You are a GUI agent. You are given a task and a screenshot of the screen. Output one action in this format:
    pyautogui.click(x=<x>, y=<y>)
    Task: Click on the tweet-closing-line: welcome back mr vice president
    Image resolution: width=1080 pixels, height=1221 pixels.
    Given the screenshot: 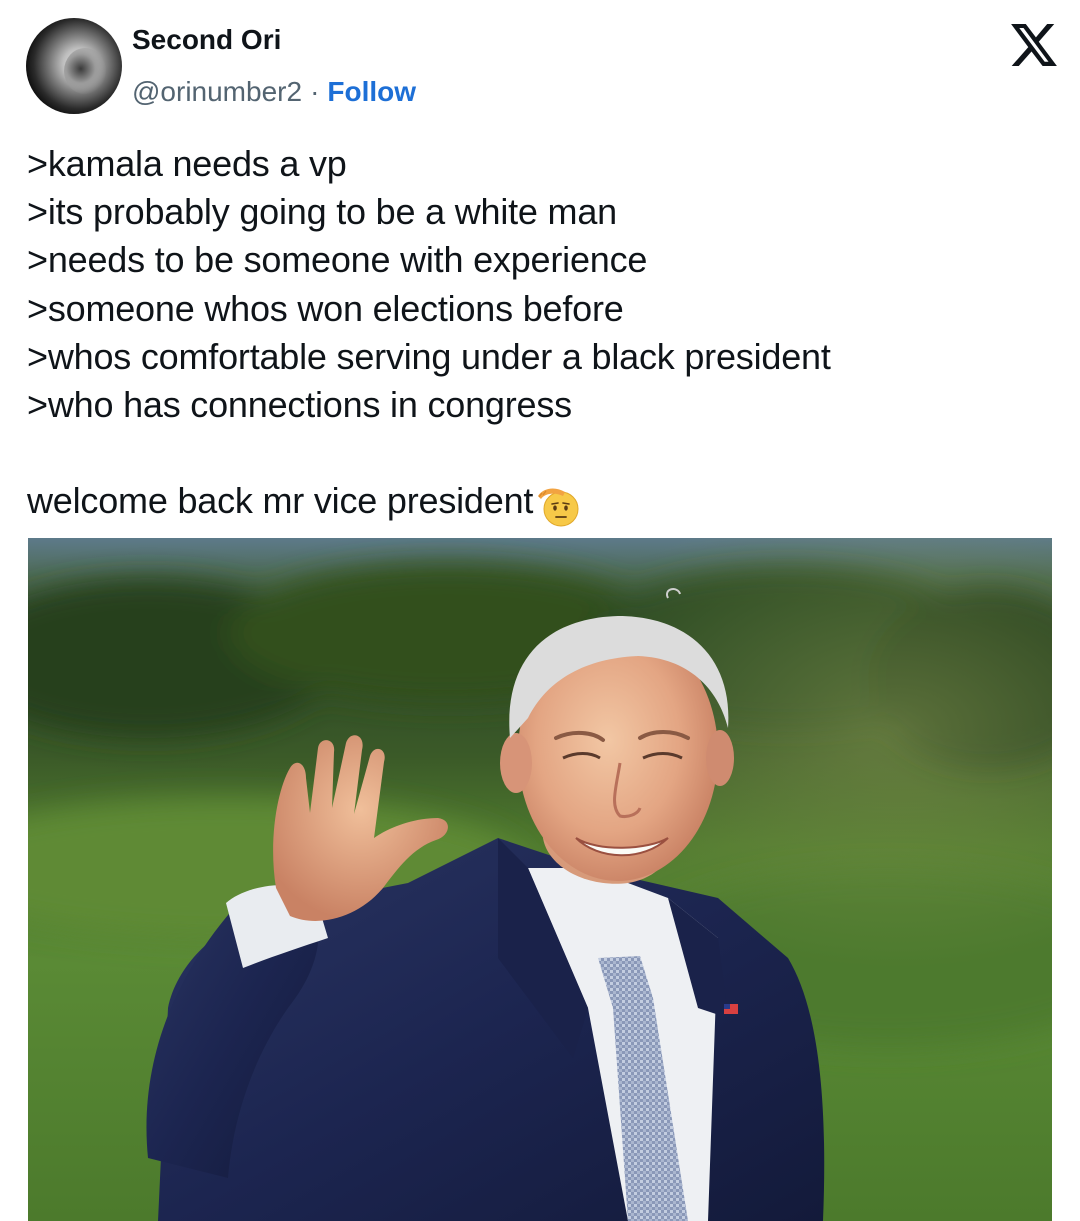 What is the action you would take?
    pyautogui.click(x=537, y=502)
    